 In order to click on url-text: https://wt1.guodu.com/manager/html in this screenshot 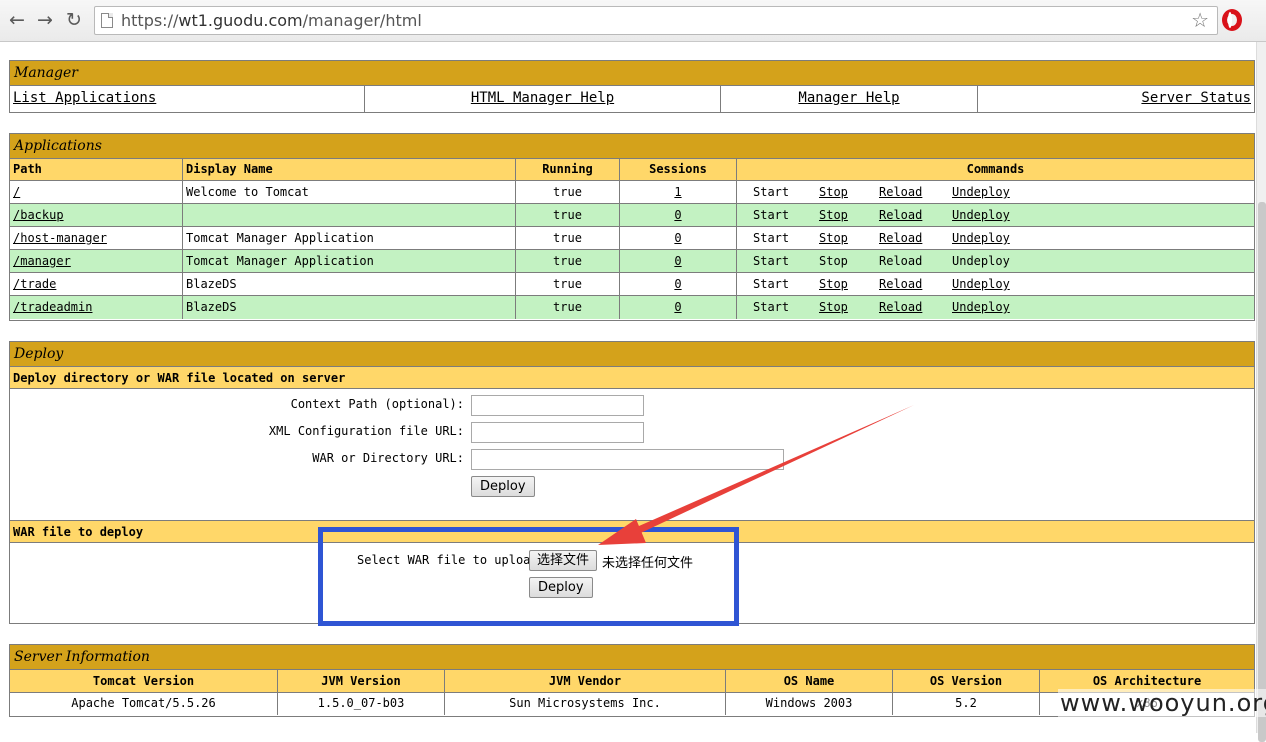, I will do `click(271, 20)`.